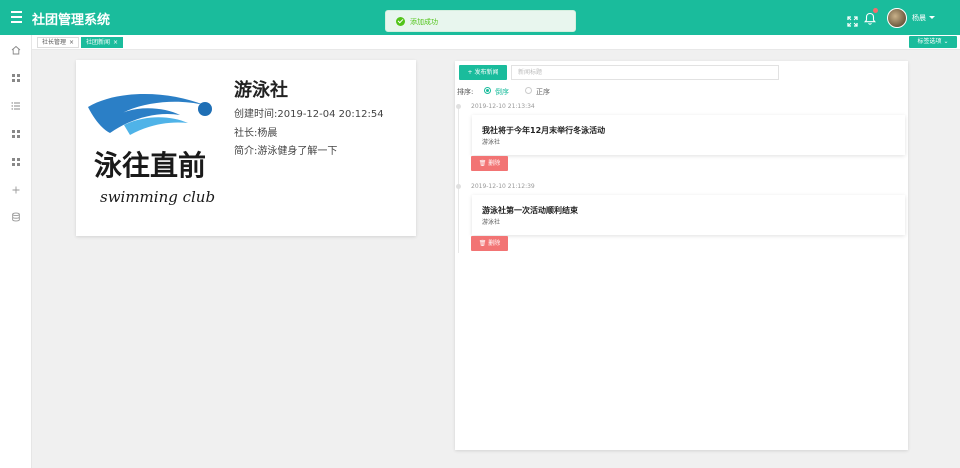  I want to click on tab-president-management: 社长管理 ×, so click(58, 42).